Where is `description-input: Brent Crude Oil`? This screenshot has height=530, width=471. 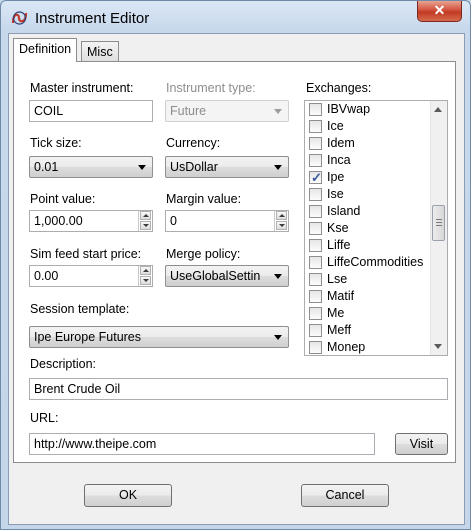
description-input: Brent Crude Oil is located at coordinates (238, 389).